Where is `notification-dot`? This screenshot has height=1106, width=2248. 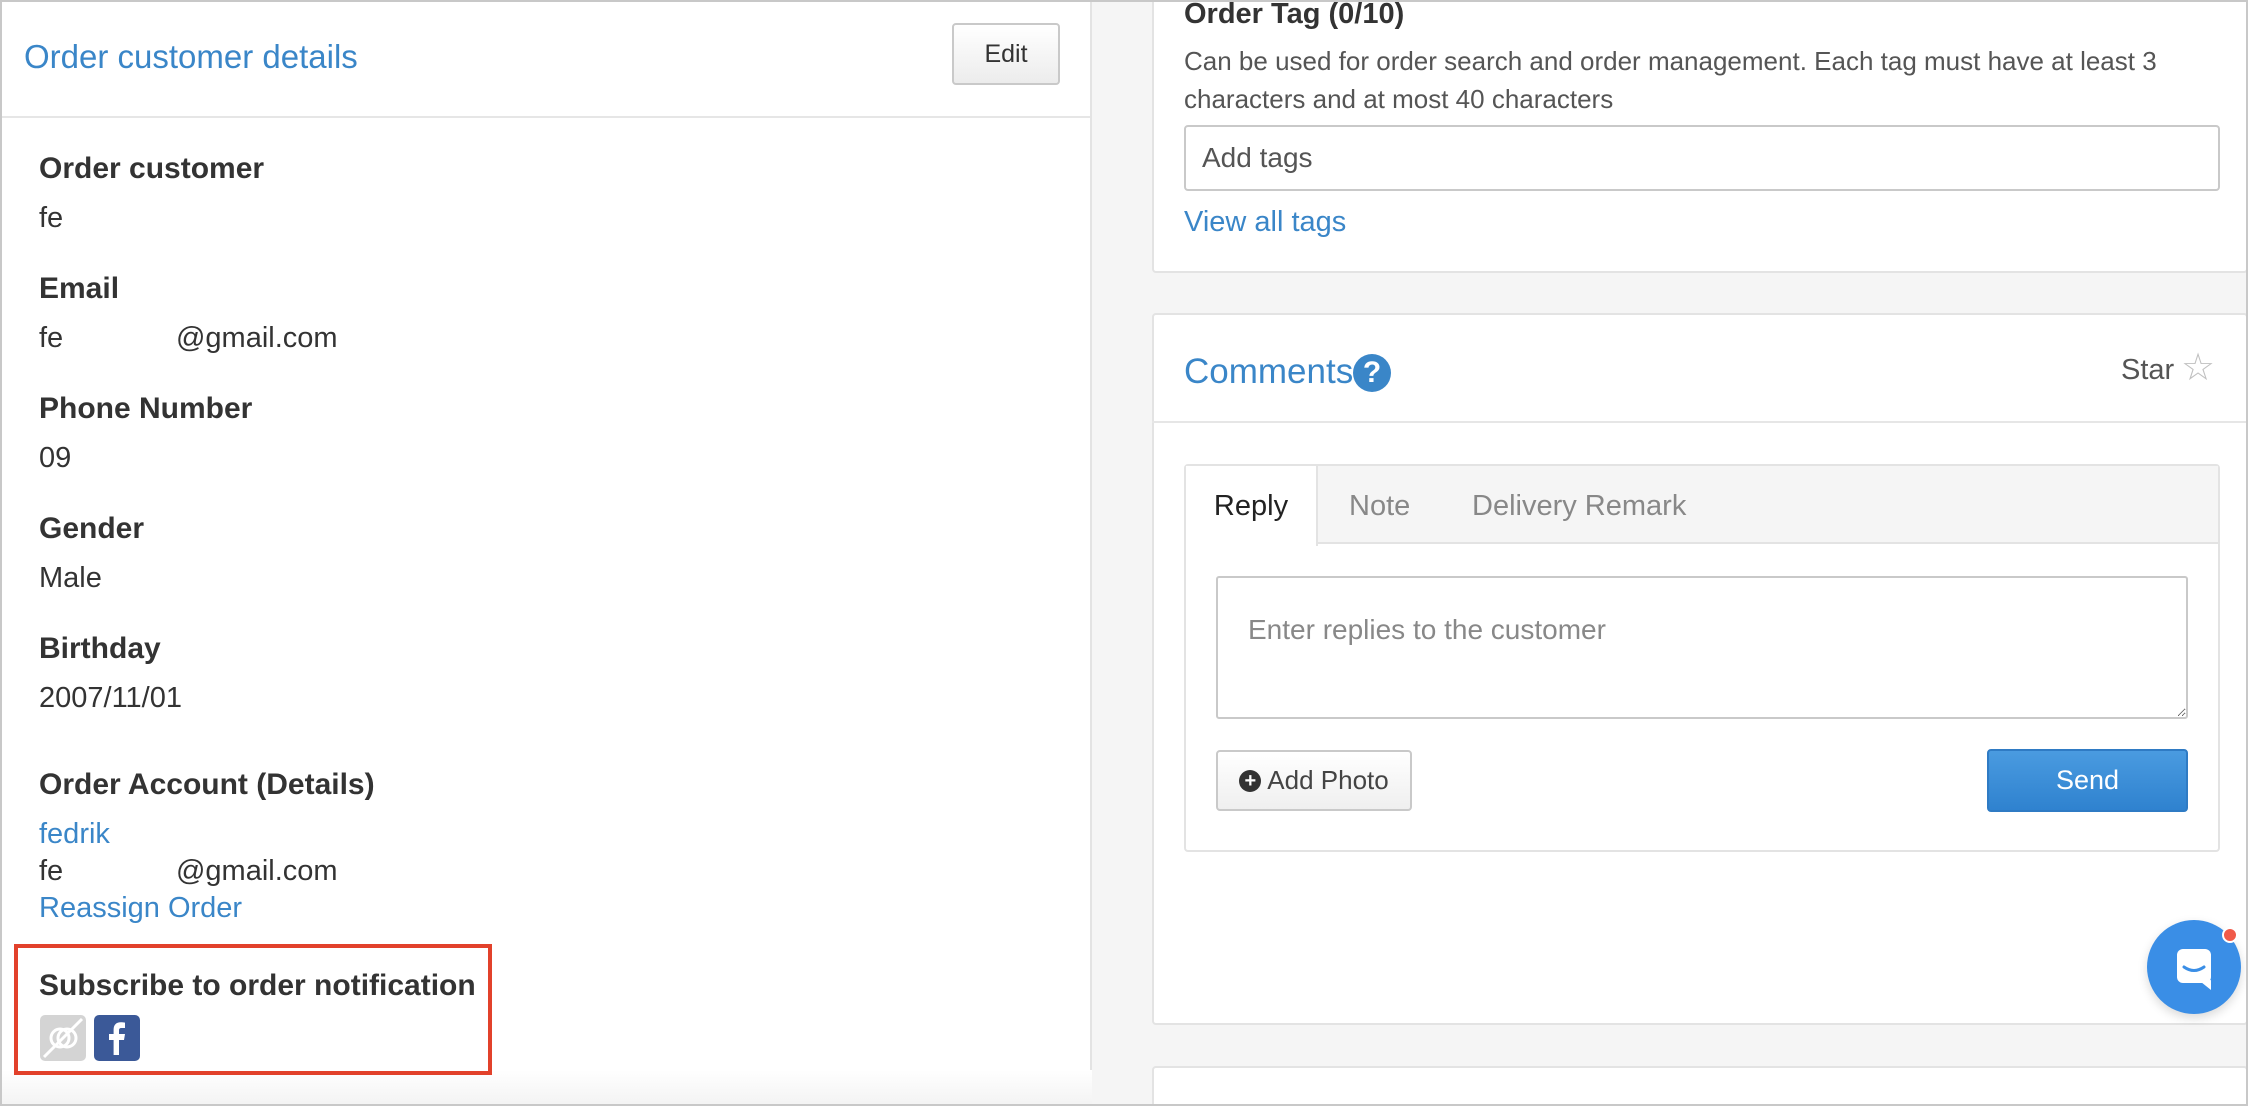 notification-dot is located at coordinates (2230, 935).